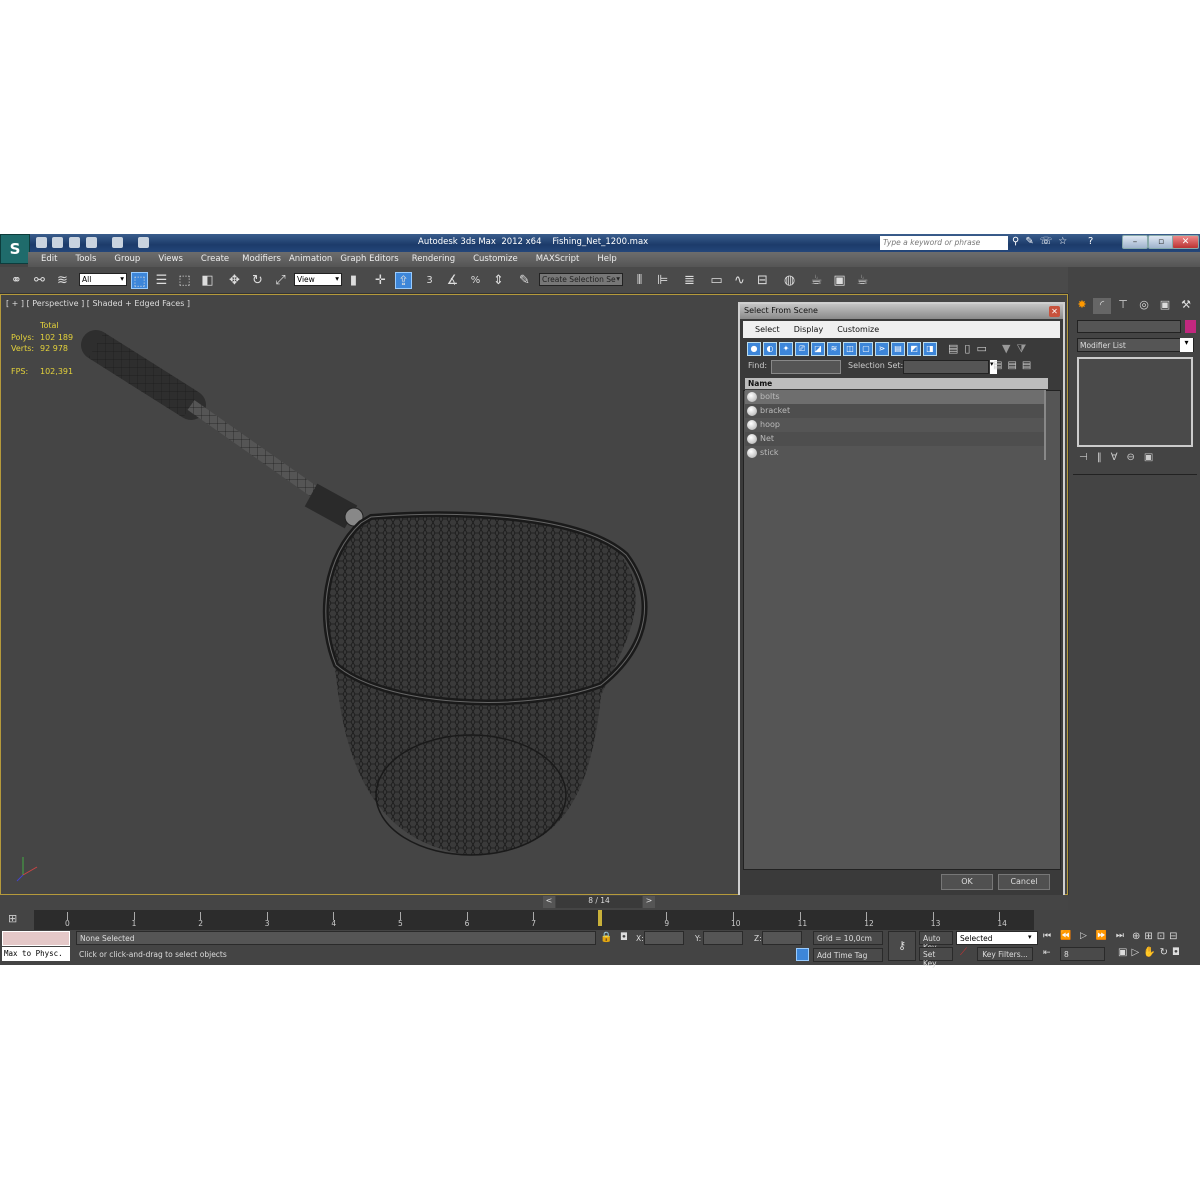 Image resolution: width=1200 pixels, height=1200 pixels. Describe the element at coordinates (1054, 311) in the screenshot. I see `dialog-close-button: ✕` at that location.